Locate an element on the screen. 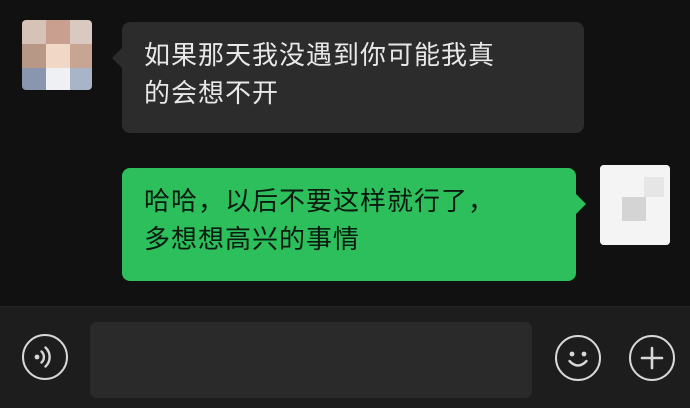 The height and width of the screenshot is (408, 690). voice-button is located at coordinates (45, 357).